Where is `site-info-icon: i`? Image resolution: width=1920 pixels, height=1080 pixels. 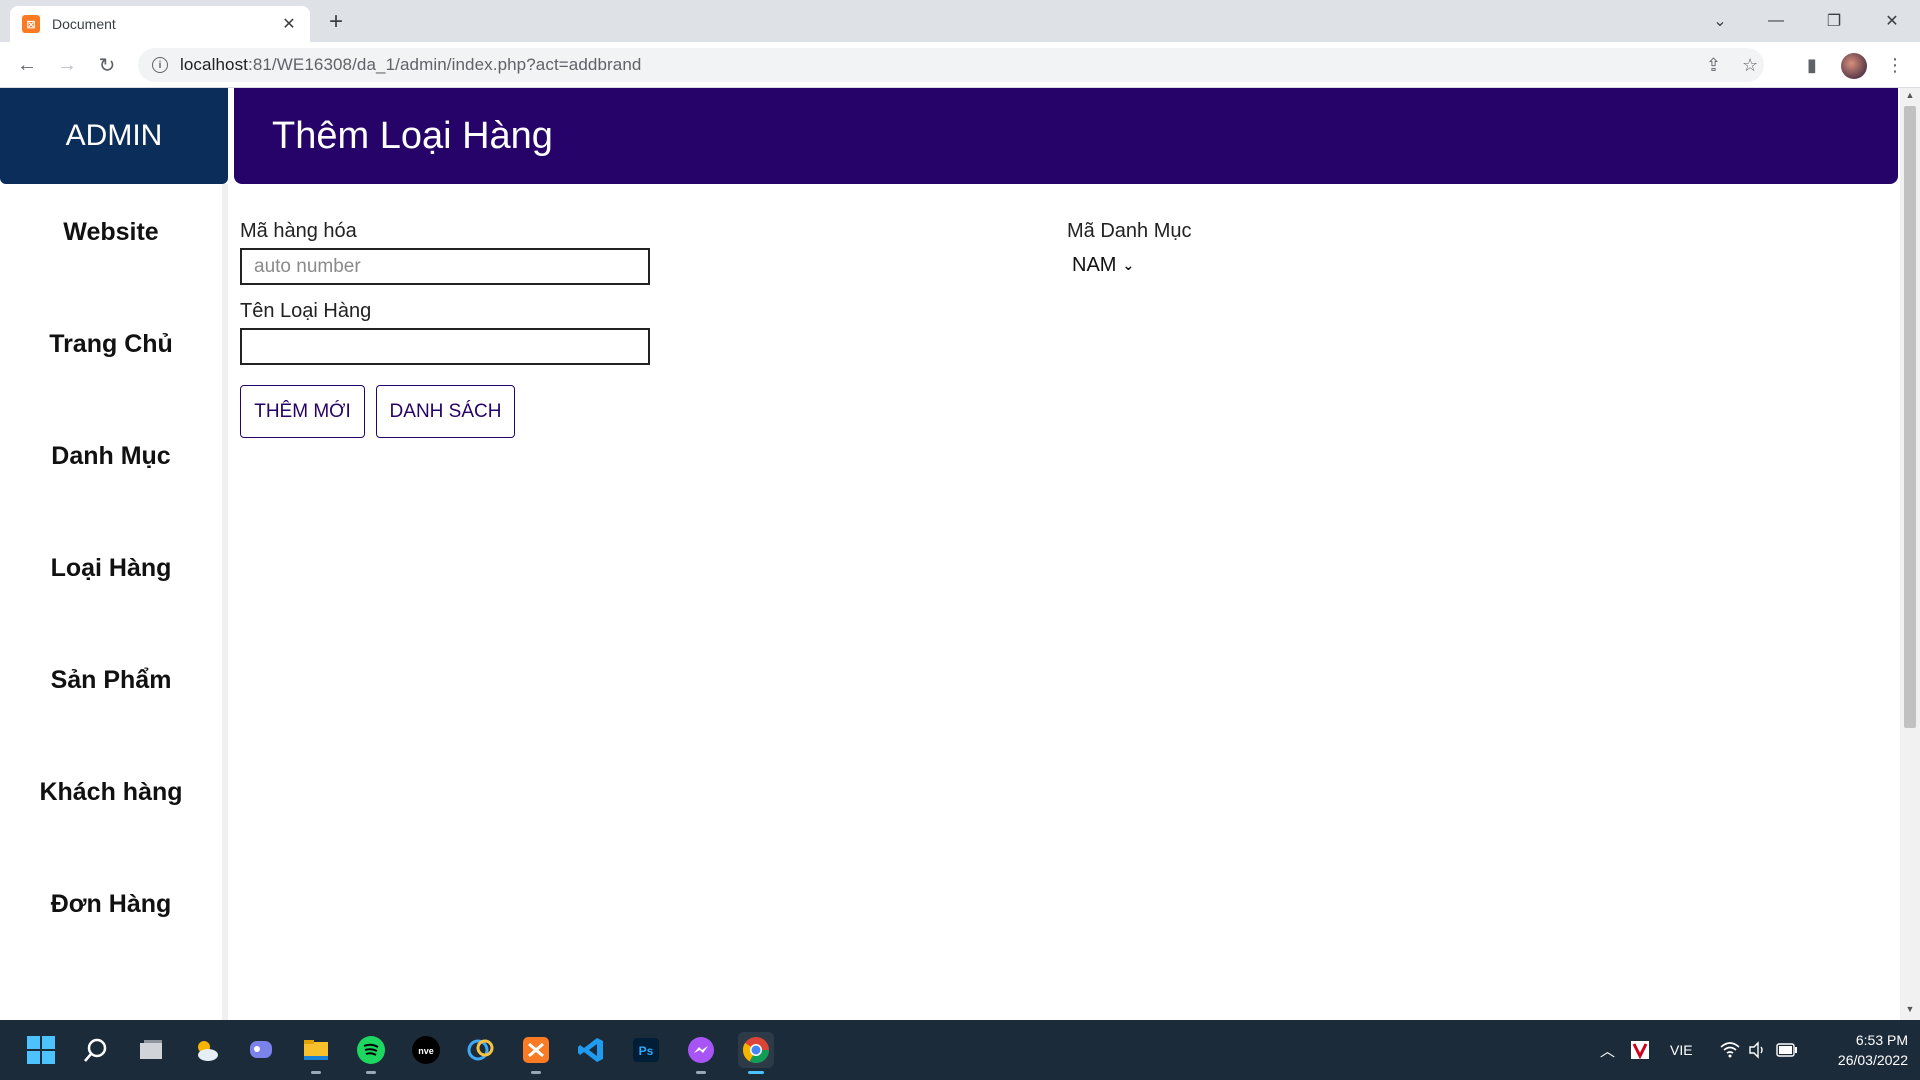
site-info-icon: i is located at coordinates (160, 65).